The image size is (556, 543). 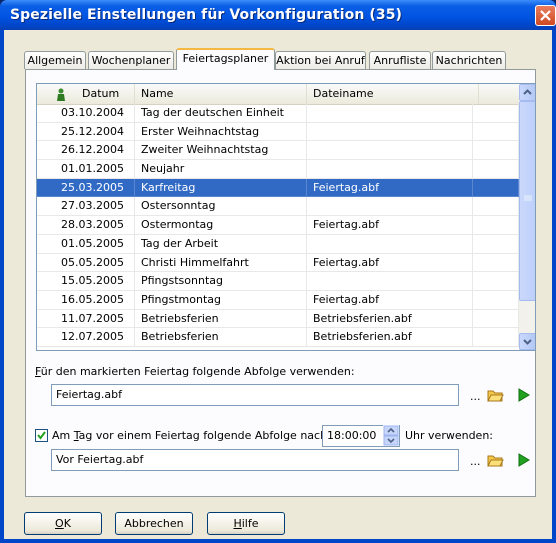 What do you see at coordinates (449, 435) in the screenshot?
I see `eve-sequence-label-after: Uhr verwenden:` at bounding box center [449, 435].